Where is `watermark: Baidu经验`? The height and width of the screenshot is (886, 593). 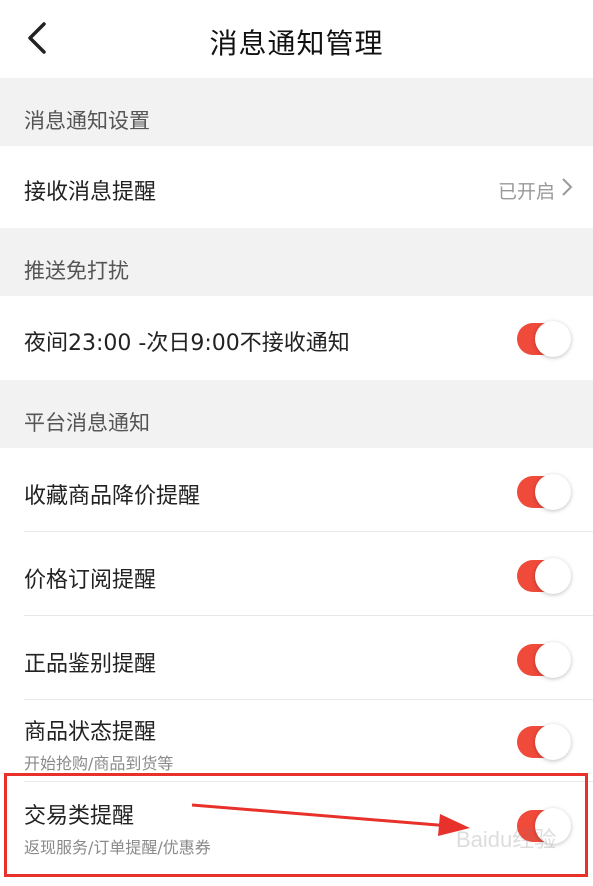 watermark: Baidu经验 is located at coordinates (506, 839).